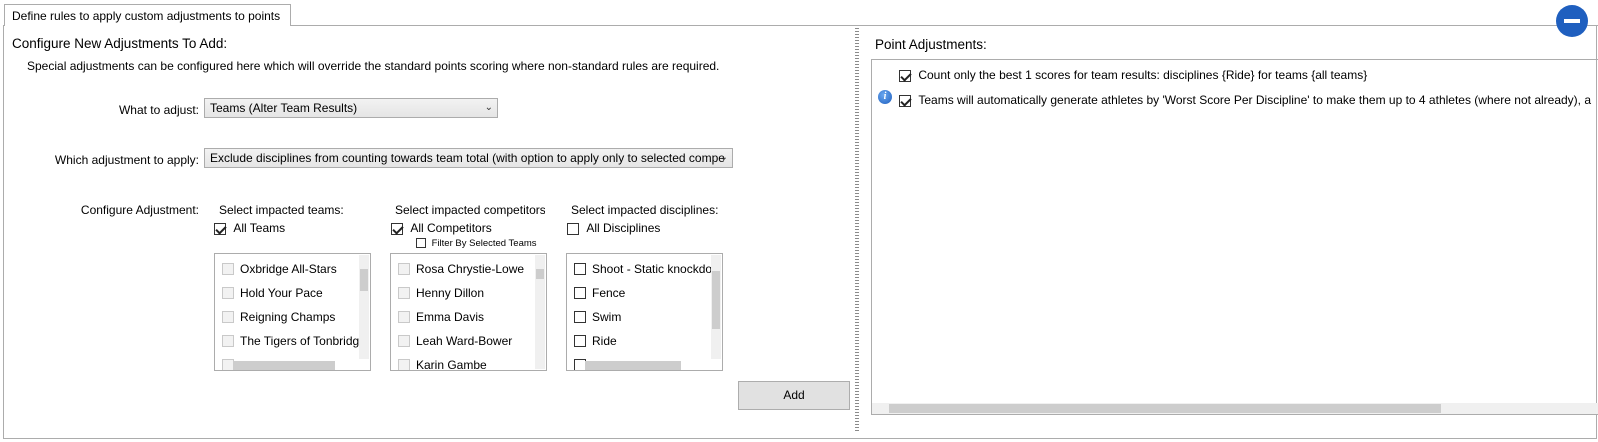 This screenshot has width=1598, height=442. I want to click on what-to-adjust-value: Teams (Alter Team Results), so click(284, 108).